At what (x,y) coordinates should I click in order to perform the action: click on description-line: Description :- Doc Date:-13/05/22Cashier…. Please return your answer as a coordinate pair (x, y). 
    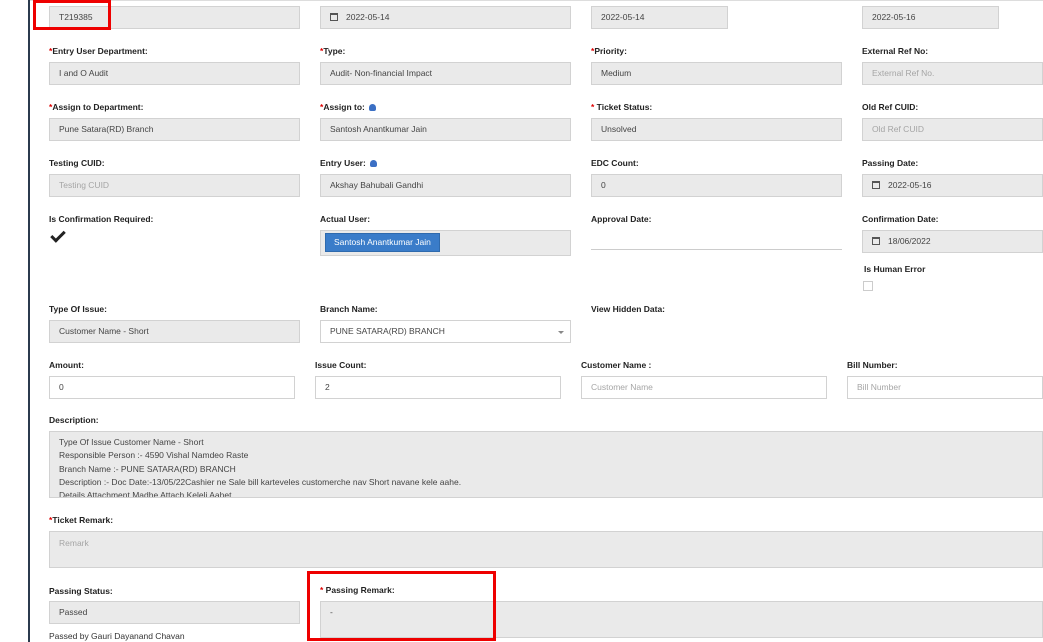
    Looking at the image, I should click on (260, 481).